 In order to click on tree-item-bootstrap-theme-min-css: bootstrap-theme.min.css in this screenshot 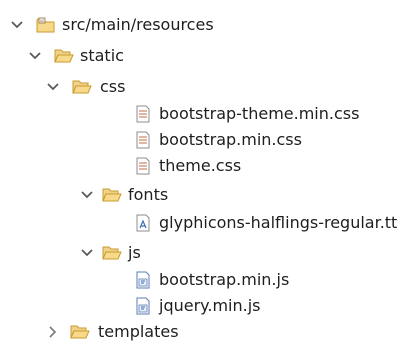, I will do `click(205, 114)`.